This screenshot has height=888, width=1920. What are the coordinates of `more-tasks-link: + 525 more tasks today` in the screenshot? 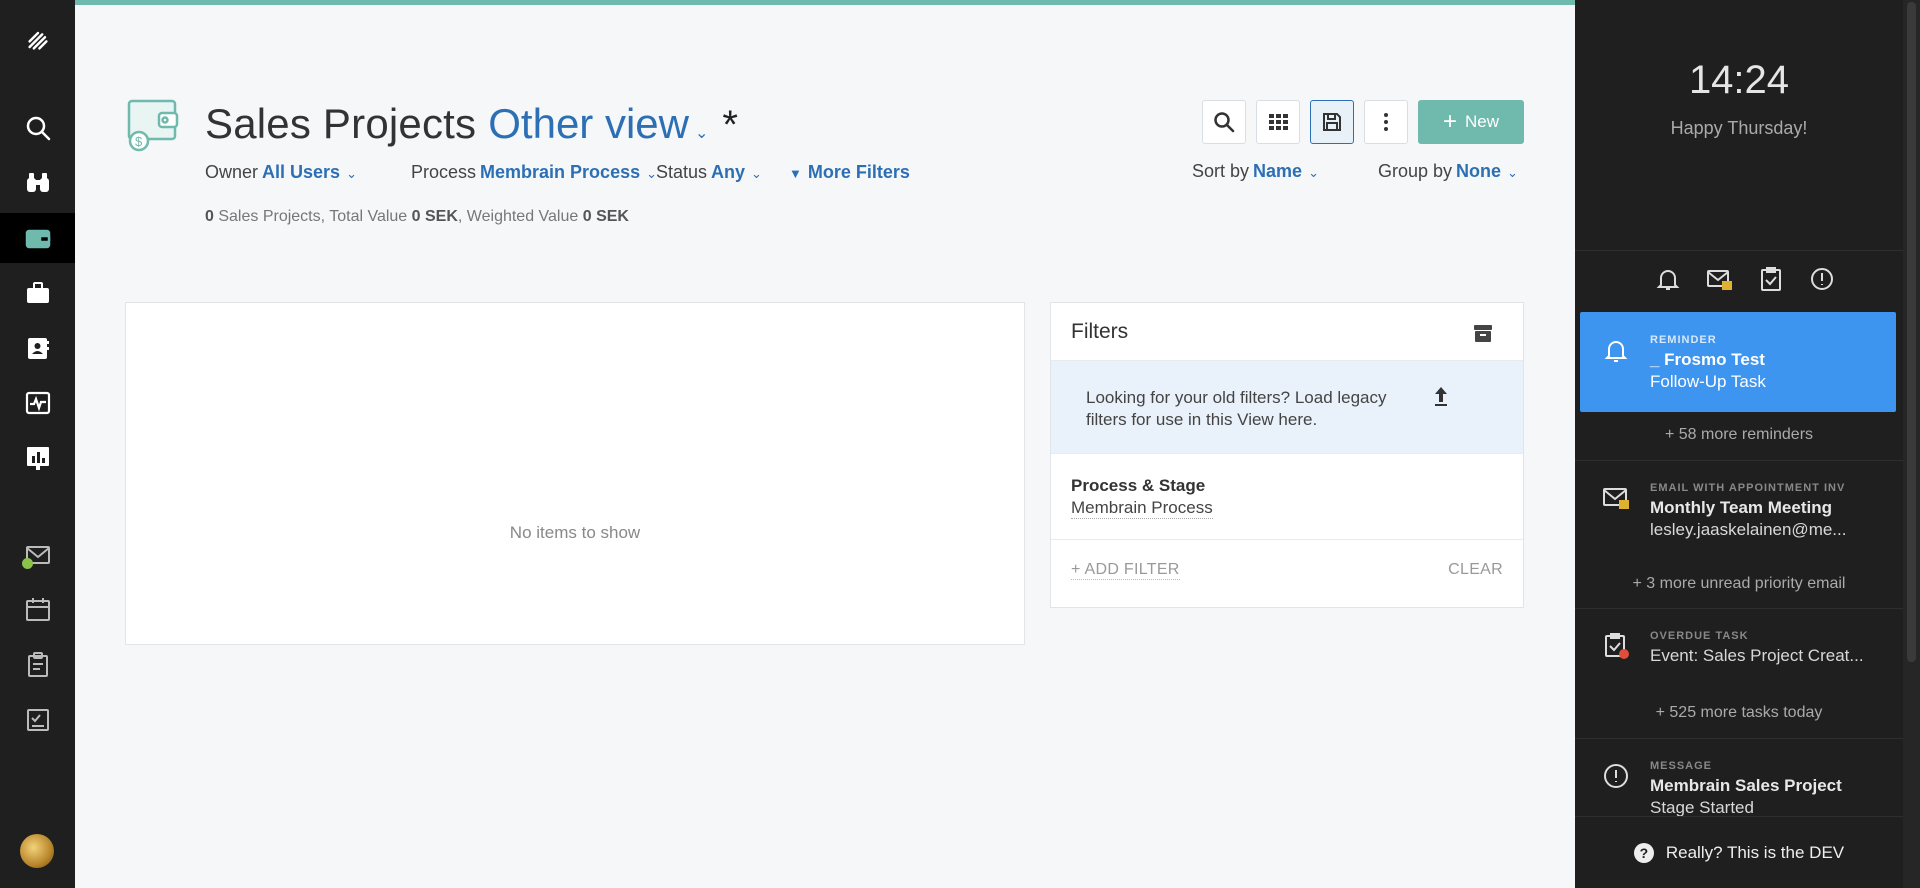 It's located at (1739, 713).